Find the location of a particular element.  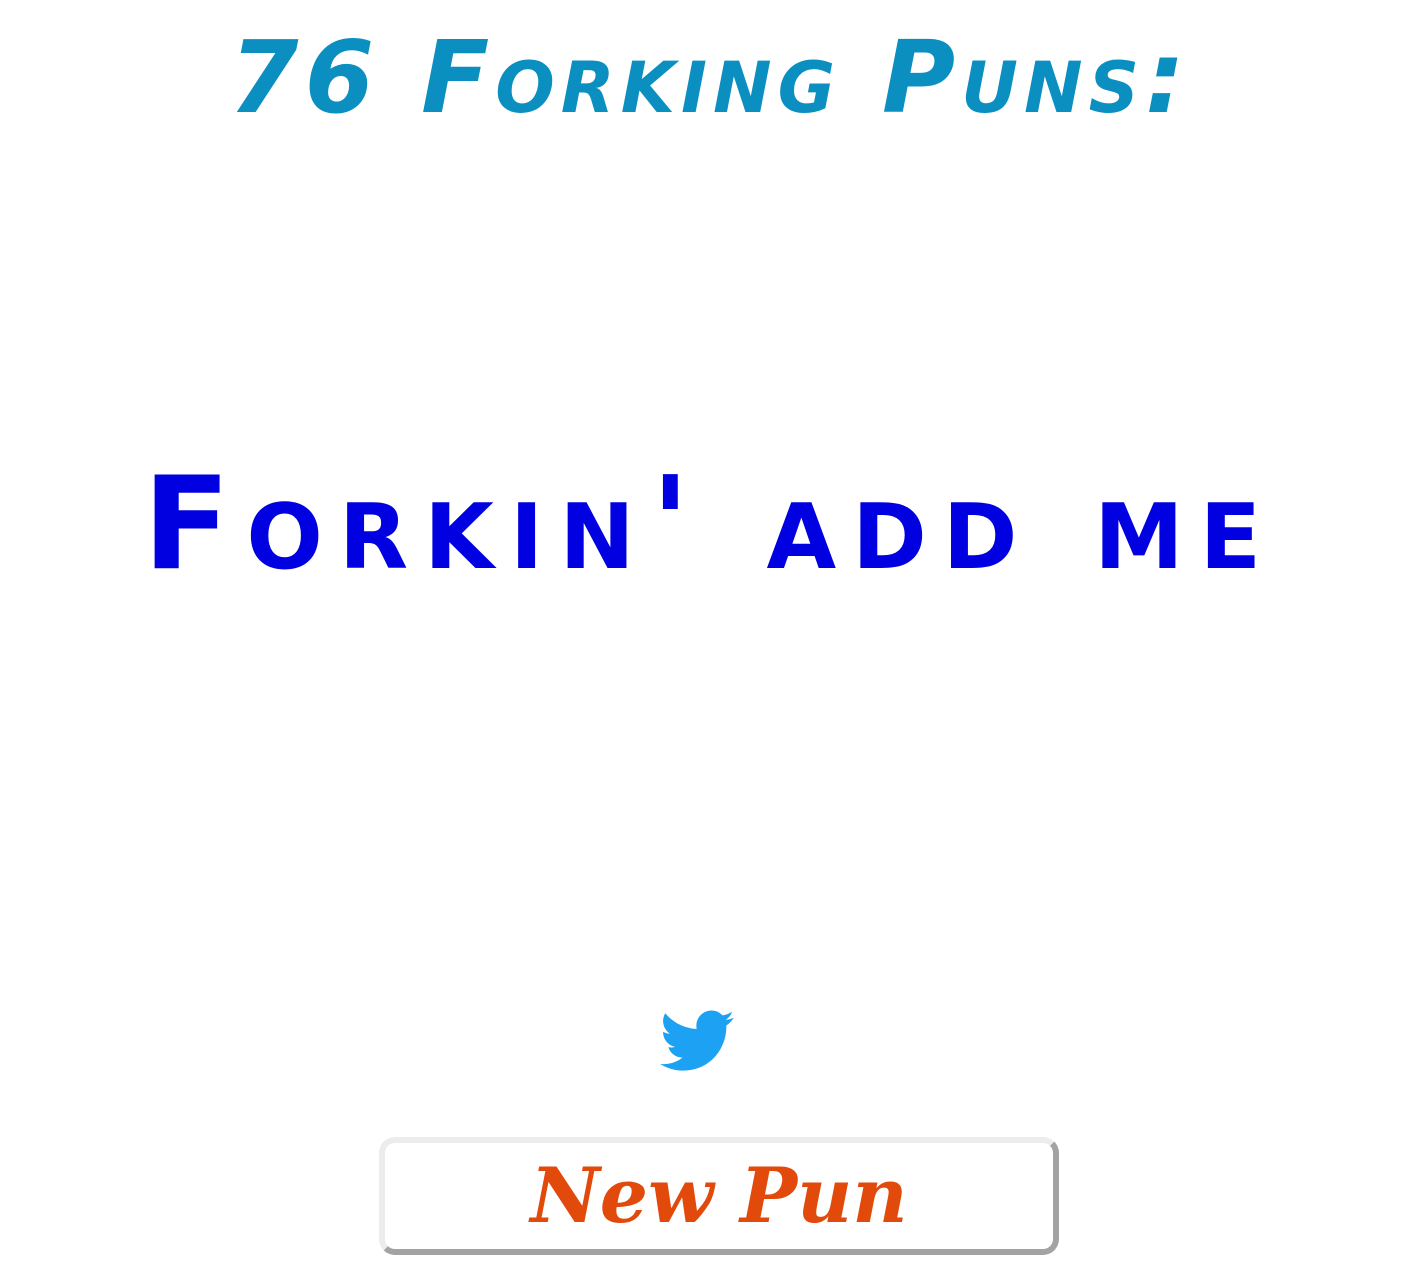

tweet-pun-link is located at coordinates (697, 1041).